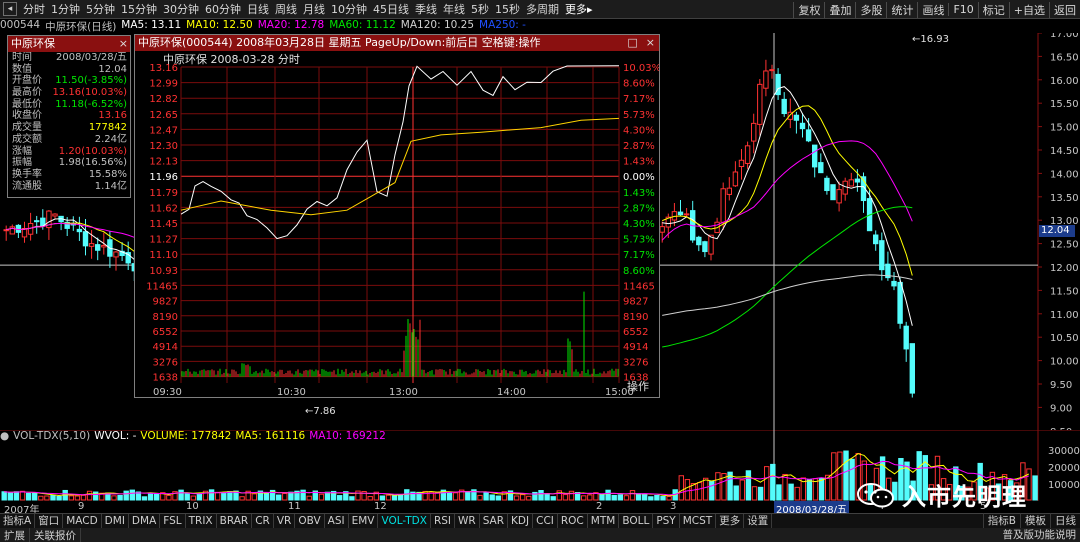  What do you see at coordinates (1064, 9) in the screenshot?
I see `tool-button-8: 返回` at bounding box center [1064, 9].